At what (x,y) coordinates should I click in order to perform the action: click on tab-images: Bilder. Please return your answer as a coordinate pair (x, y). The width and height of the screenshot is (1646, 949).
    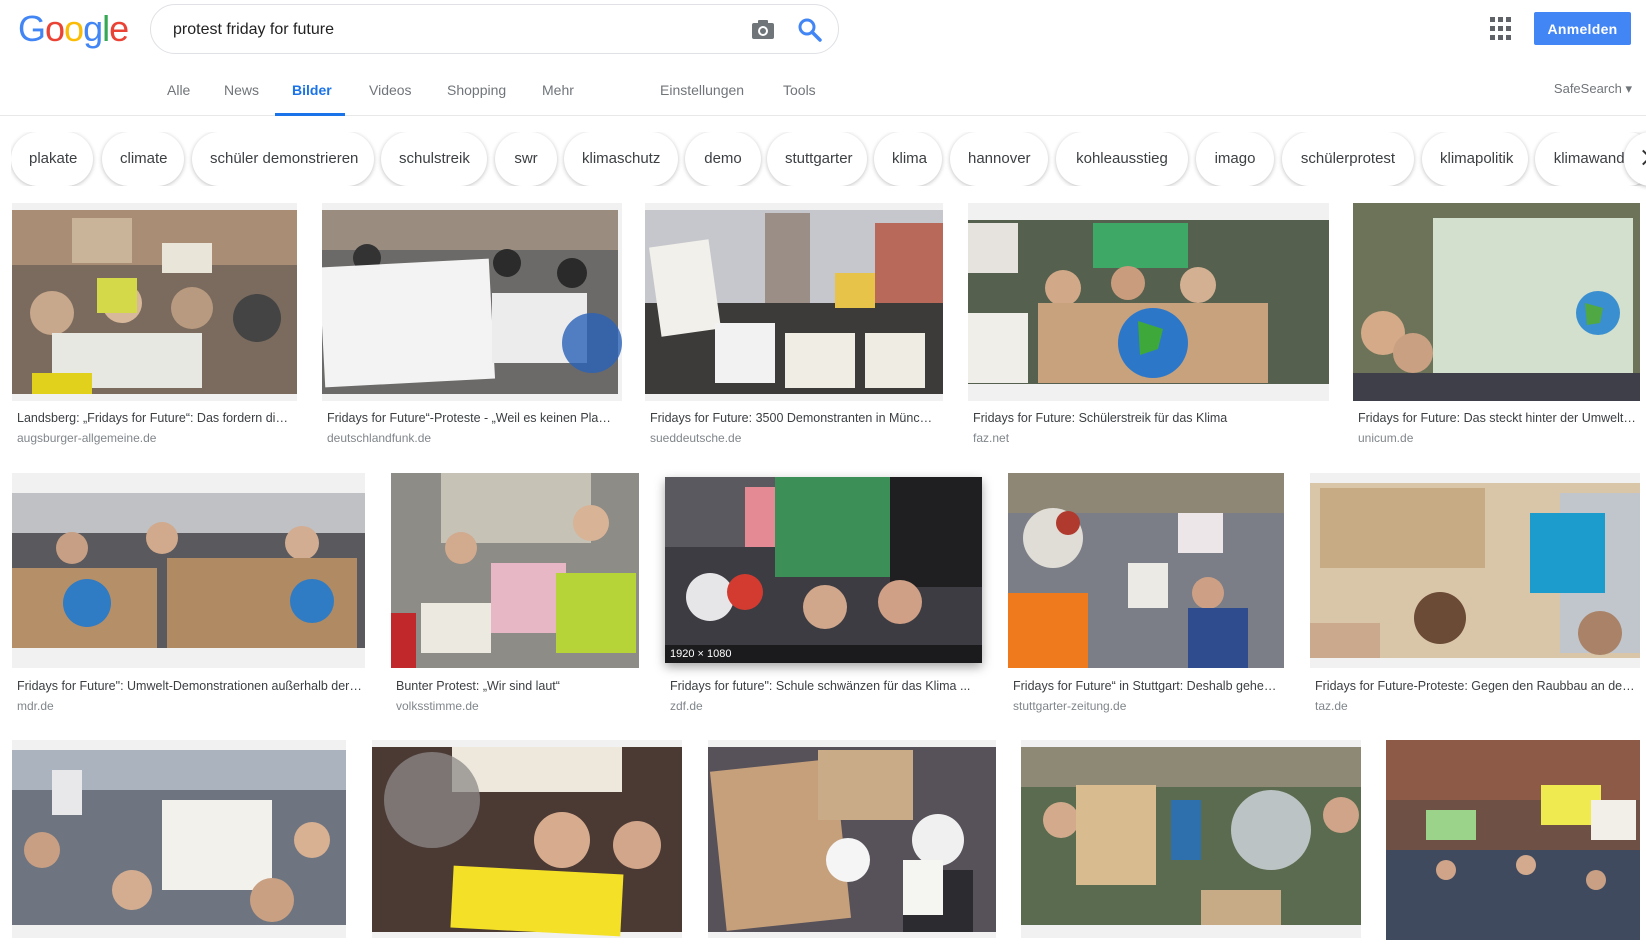
    Looking at the image, I should click on (312, 90).